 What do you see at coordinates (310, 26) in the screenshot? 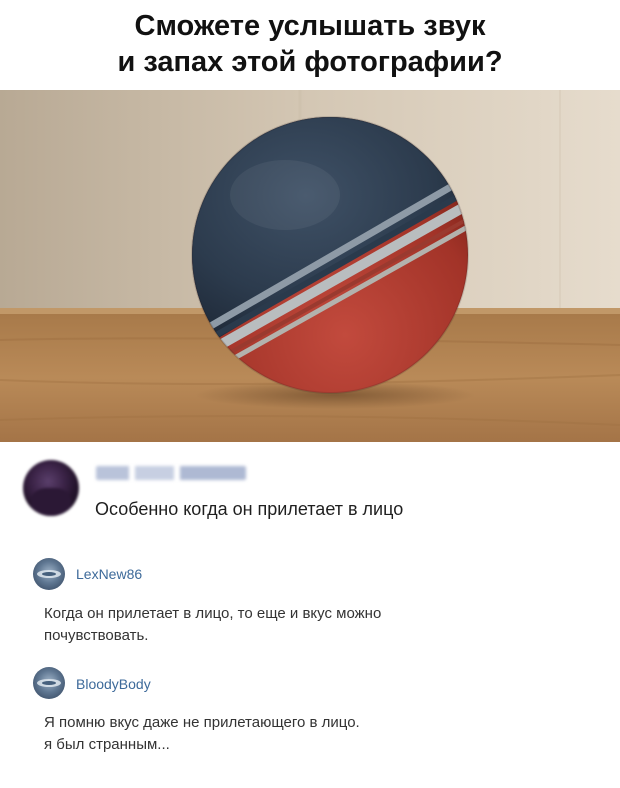
I see `title-line-1: Сможете услышать звук` at bounding box center [310, 26].